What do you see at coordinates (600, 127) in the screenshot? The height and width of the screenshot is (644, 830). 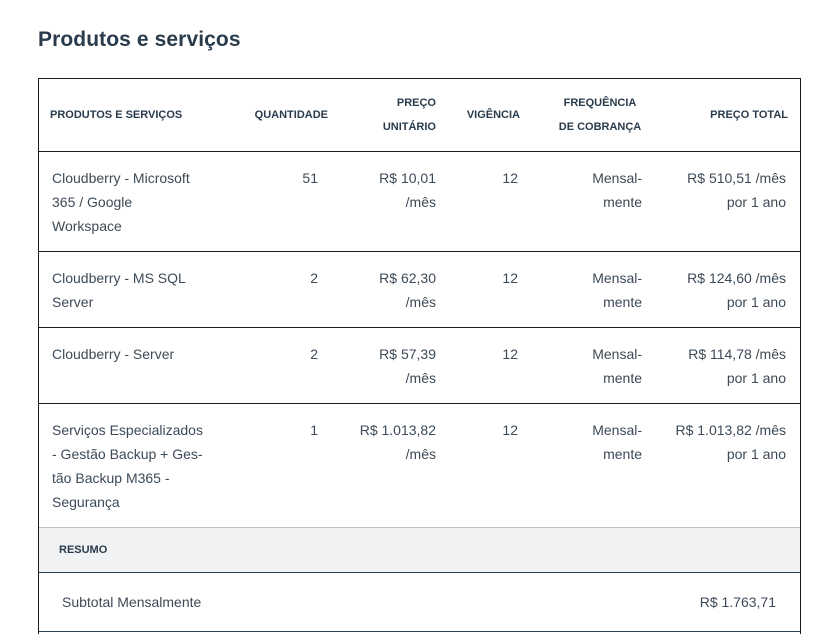 I see `header-frequency-line2: DE COBRANÇA` at bounding box center [600, 127].